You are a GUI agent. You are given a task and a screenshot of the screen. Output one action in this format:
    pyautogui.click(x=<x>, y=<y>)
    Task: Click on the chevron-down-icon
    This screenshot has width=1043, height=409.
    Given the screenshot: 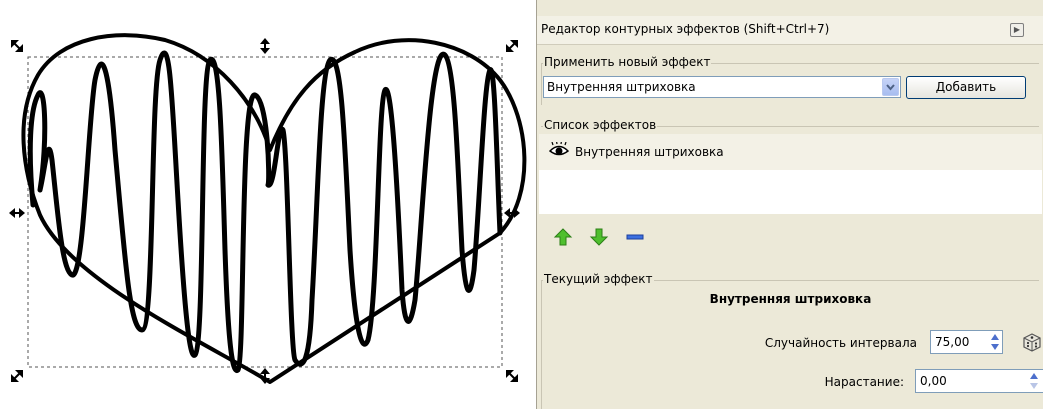 What is the action you would take?
    pyautogui.click(x=890, y=87)
    